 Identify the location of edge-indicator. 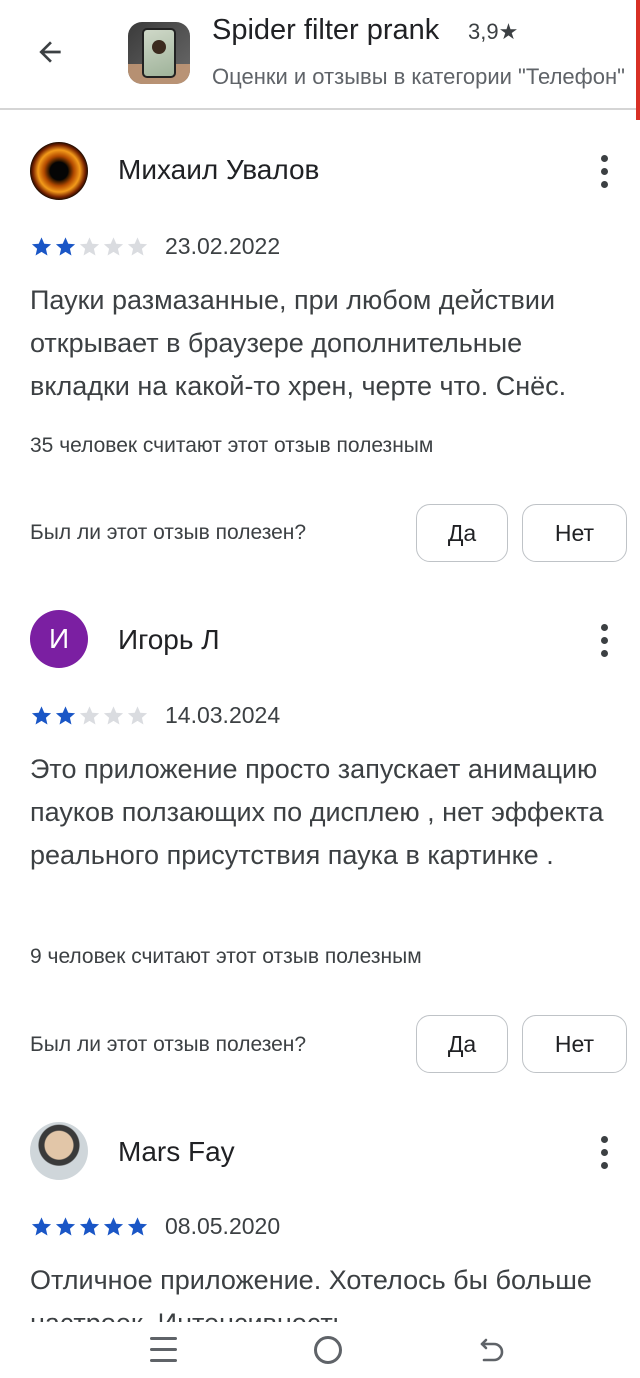
(638, 60).